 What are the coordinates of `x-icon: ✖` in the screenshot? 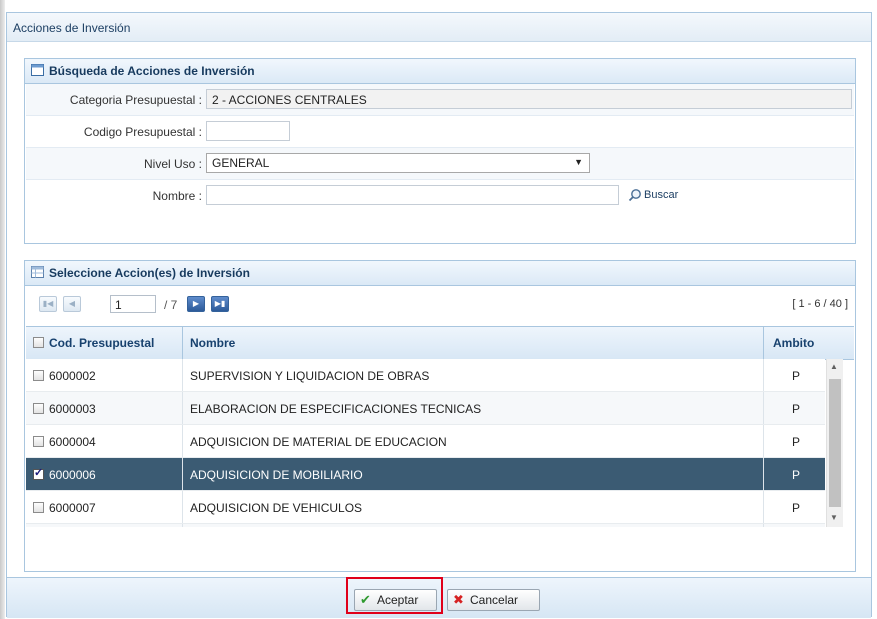 It's located at (458, 599).